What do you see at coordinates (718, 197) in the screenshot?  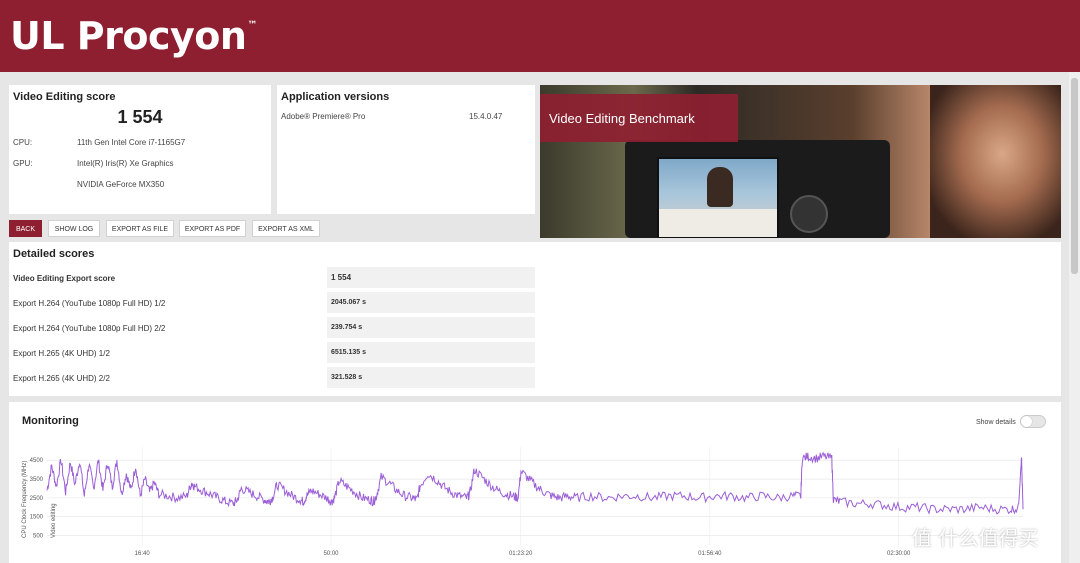 I see `camera-screen` at bounding box center [718, 197].